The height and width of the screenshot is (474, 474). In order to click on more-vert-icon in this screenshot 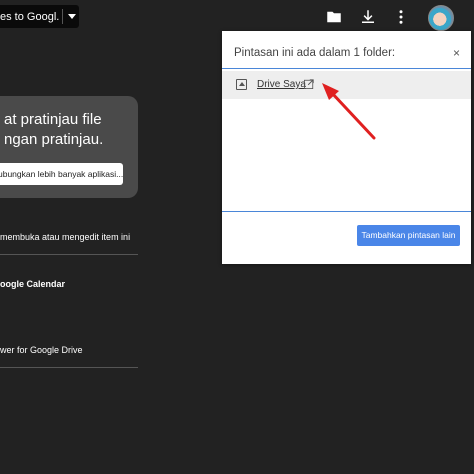, I will do `click(401, 17)`.